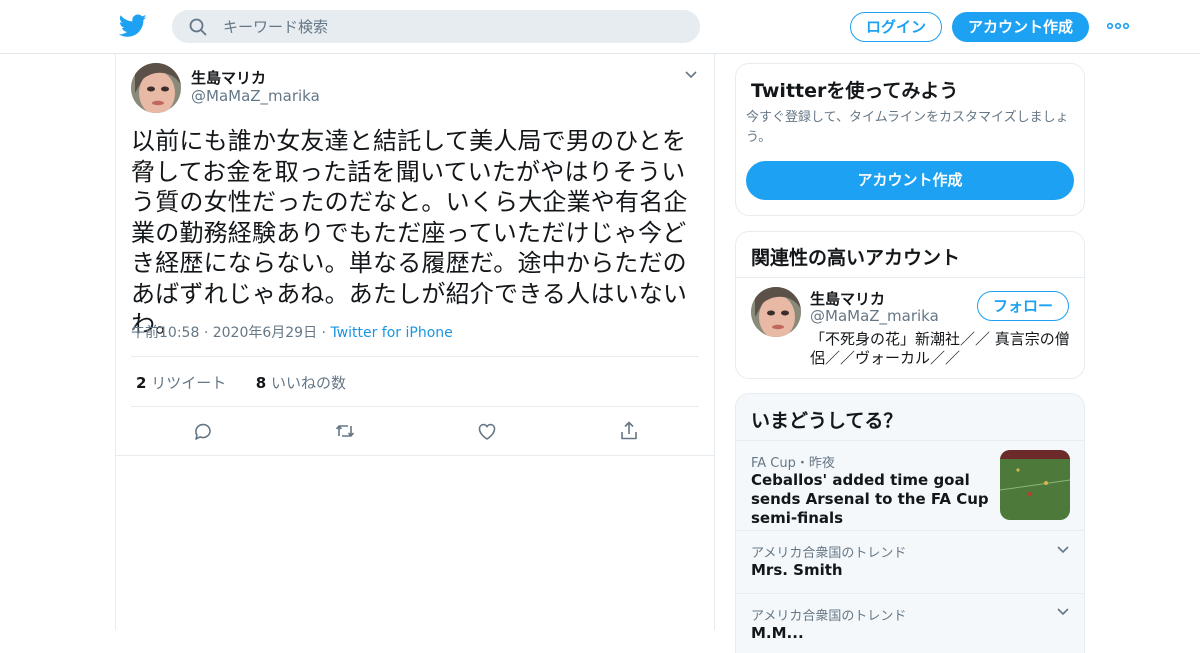 The image size is (1200, 653). I want to click on signup-card-subtitle: 今すぐ登録して、タイムラインをカスタマイズしましょう。, so click(907, 127).